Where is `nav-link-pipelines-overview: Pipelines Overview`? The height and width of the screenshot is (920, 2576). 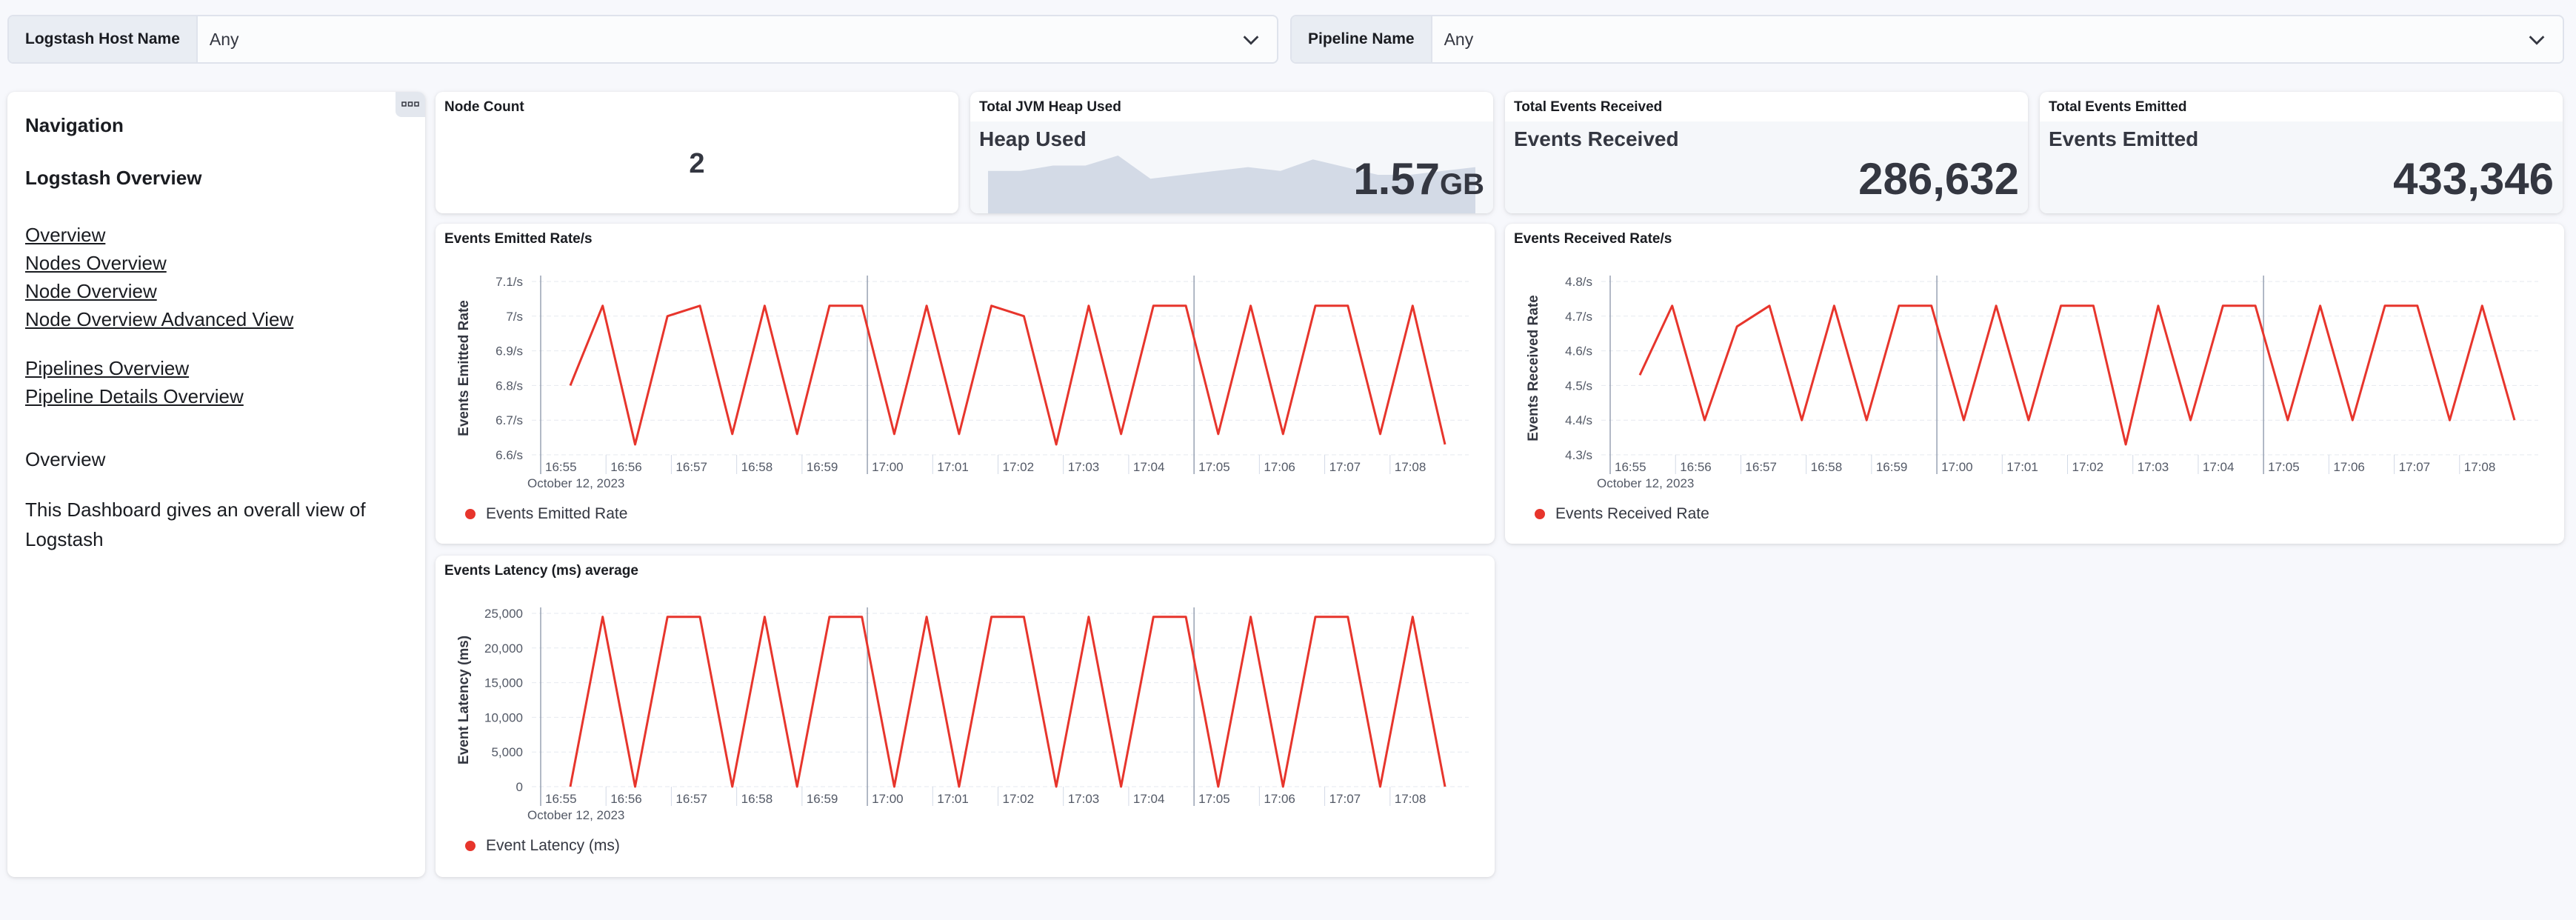
nav-link-pipelines-overview: Pipelines Overview is located at coordinates (216, 368).